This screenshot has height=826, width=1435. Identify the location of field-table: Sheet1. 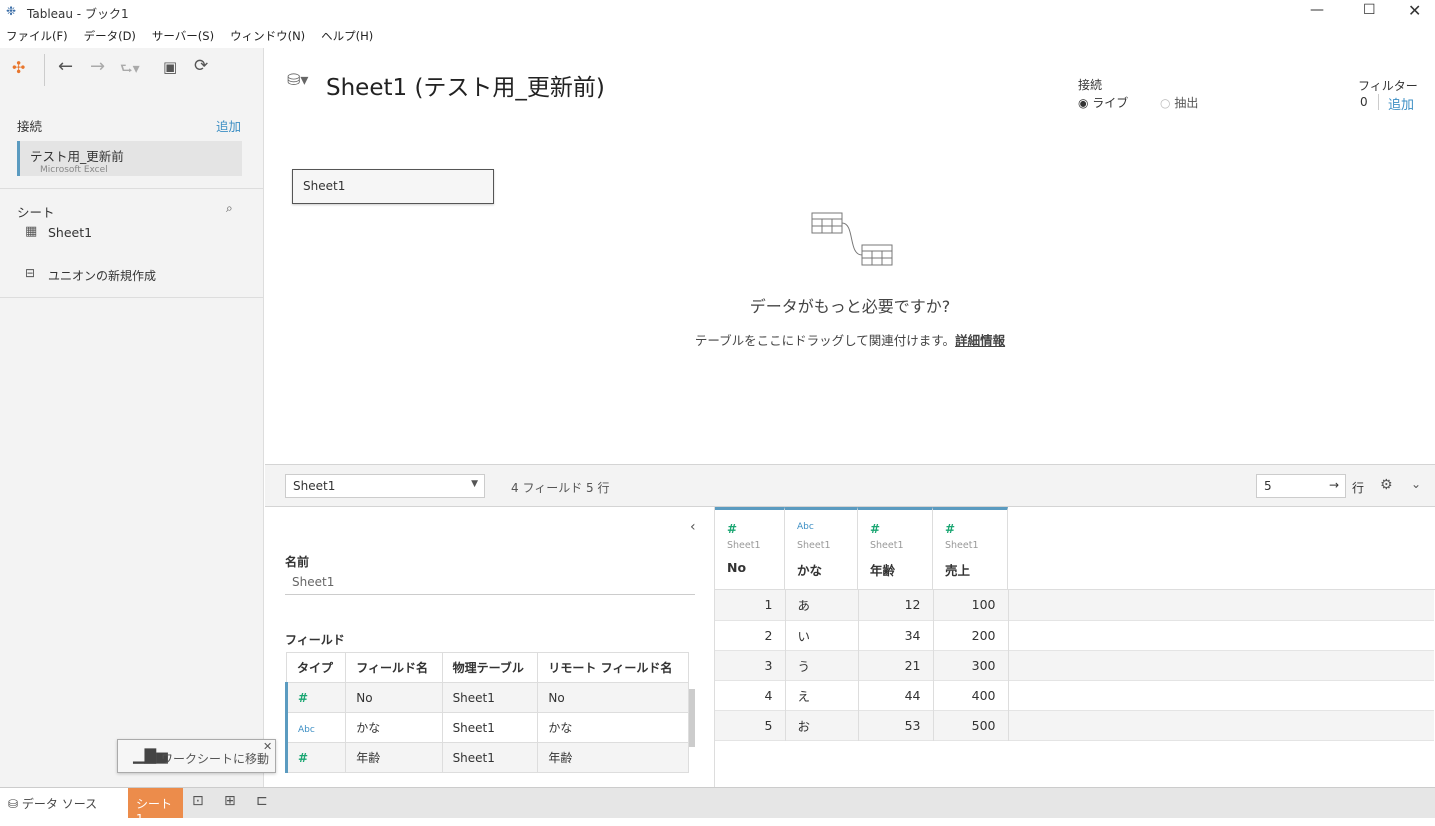
(490, 697).